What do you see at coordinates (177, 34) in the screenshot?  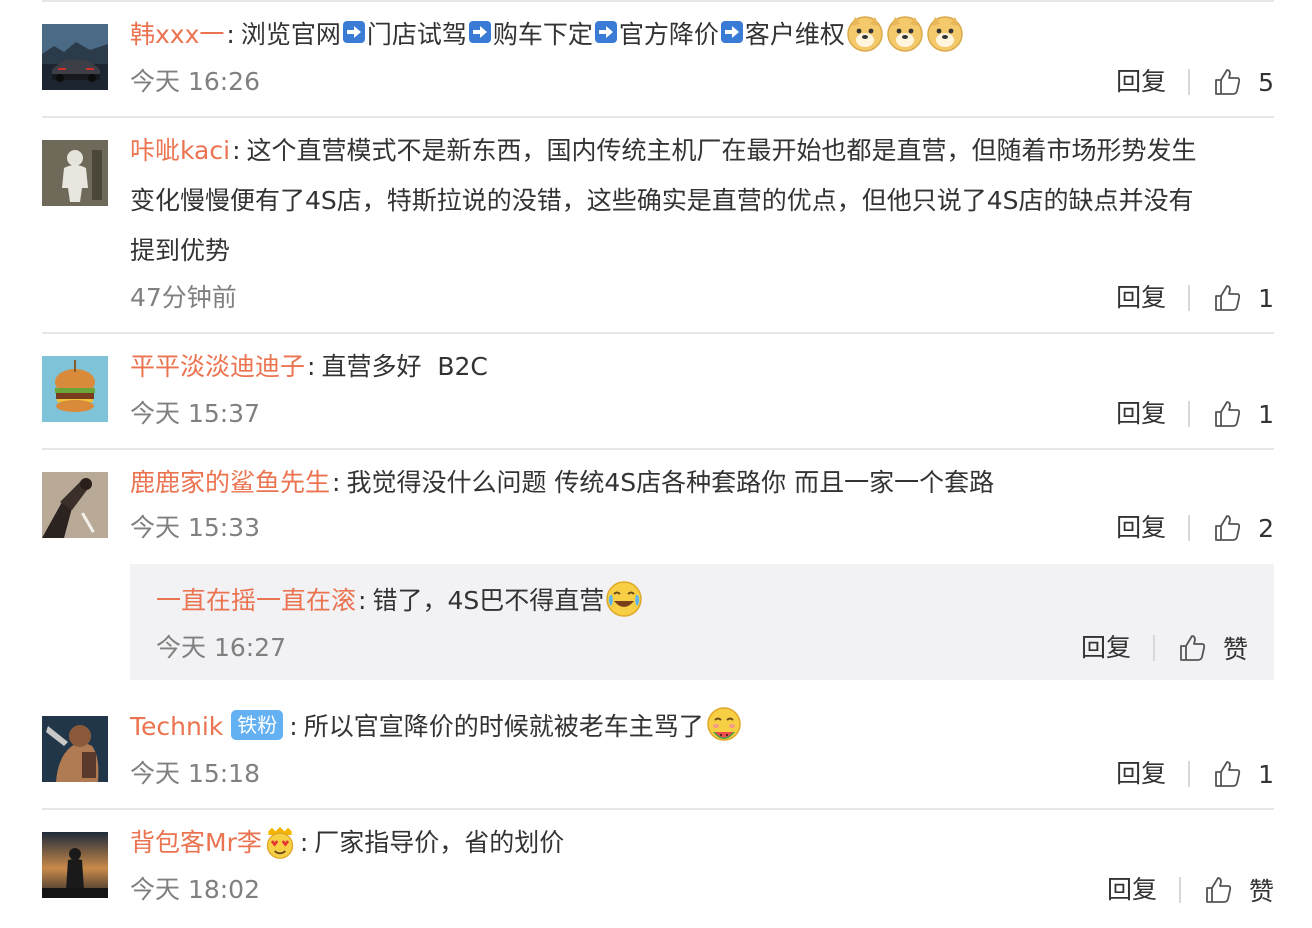 I see `username-link: 韩xxx一` at bounding box center [177, 34].